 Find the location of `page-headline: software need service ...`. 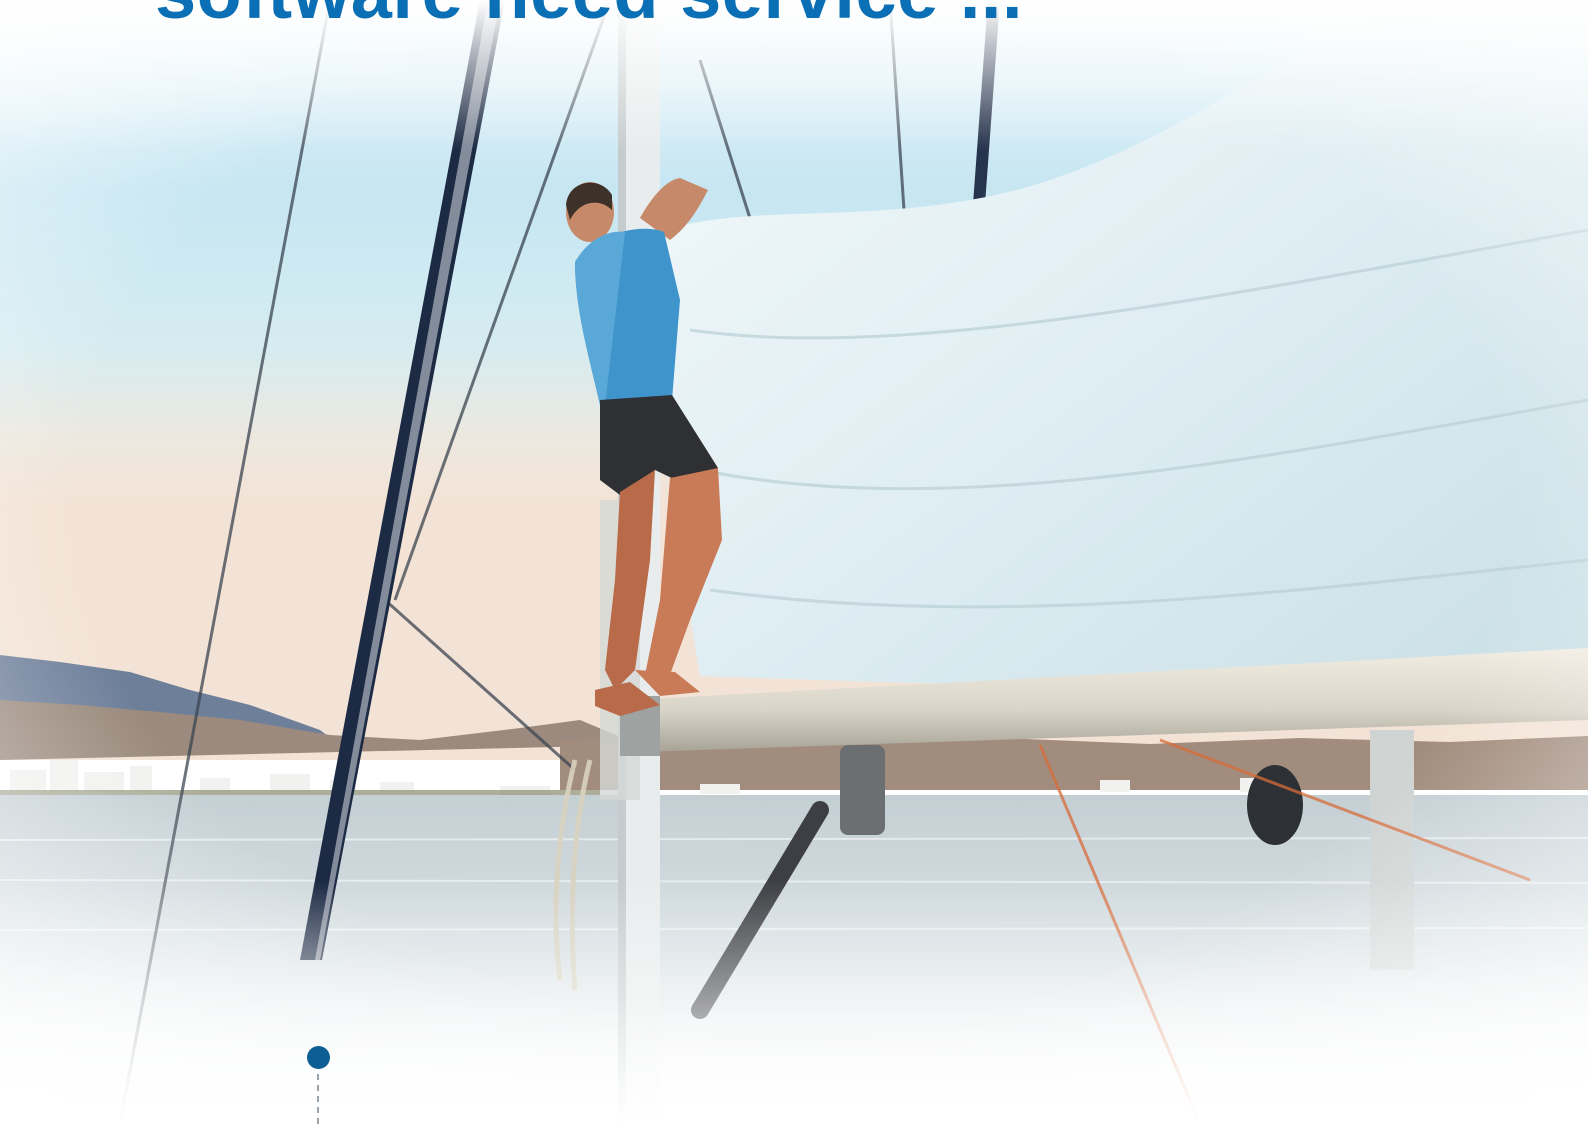

page-headline: software need service ... is located at coordinates (589, 15).